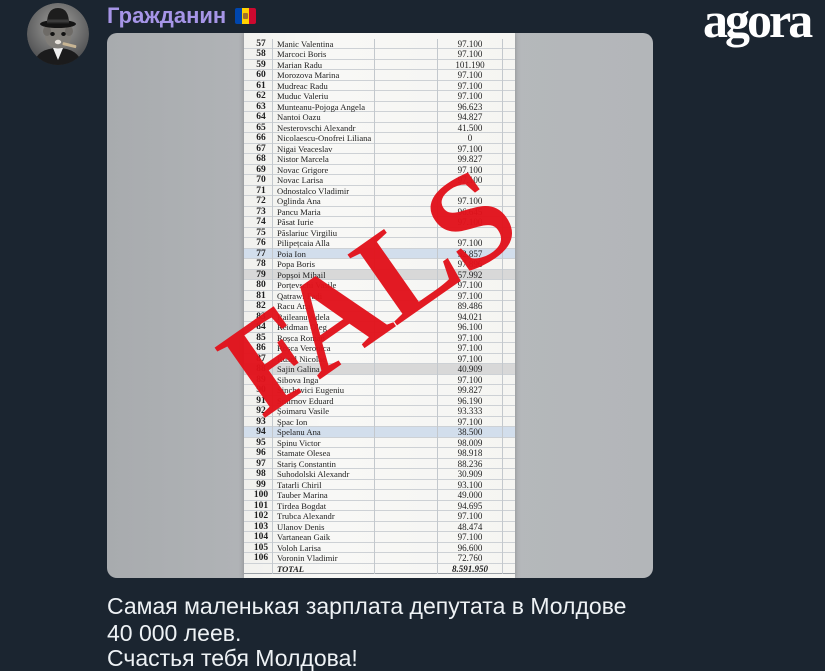 This screenshot has width=825, height=671. What do you see at coordinates (379, 474) in the screenshot?
I see `table-row: 98 Suhodolski Alexandr 30.909` at bounding box center [379, 474].